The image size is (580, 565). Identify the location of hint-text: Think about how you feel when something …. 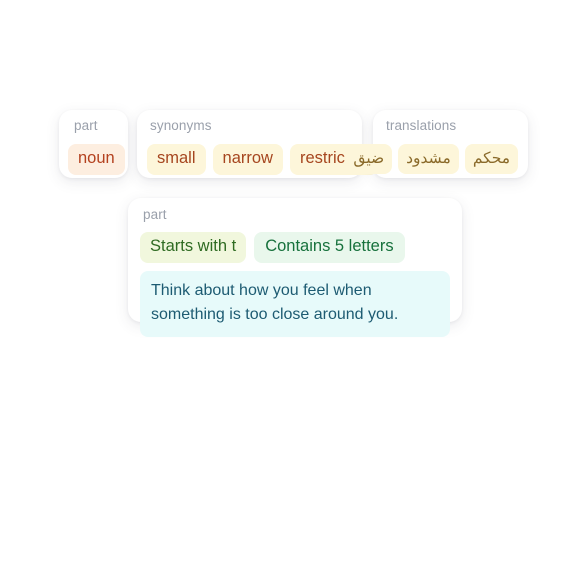
(295, 304).